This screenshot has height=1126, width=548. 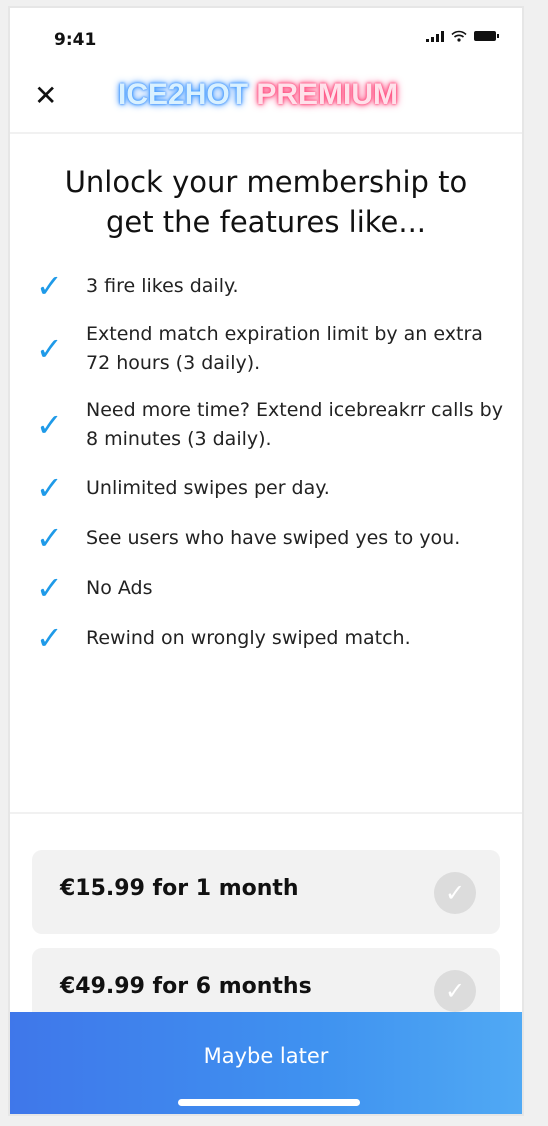 What do you see at coordinates (271, 286) in the screenshot?
I see `feature-item: ✓ 3 fire likes daily.` at bounding box center [271, 286].